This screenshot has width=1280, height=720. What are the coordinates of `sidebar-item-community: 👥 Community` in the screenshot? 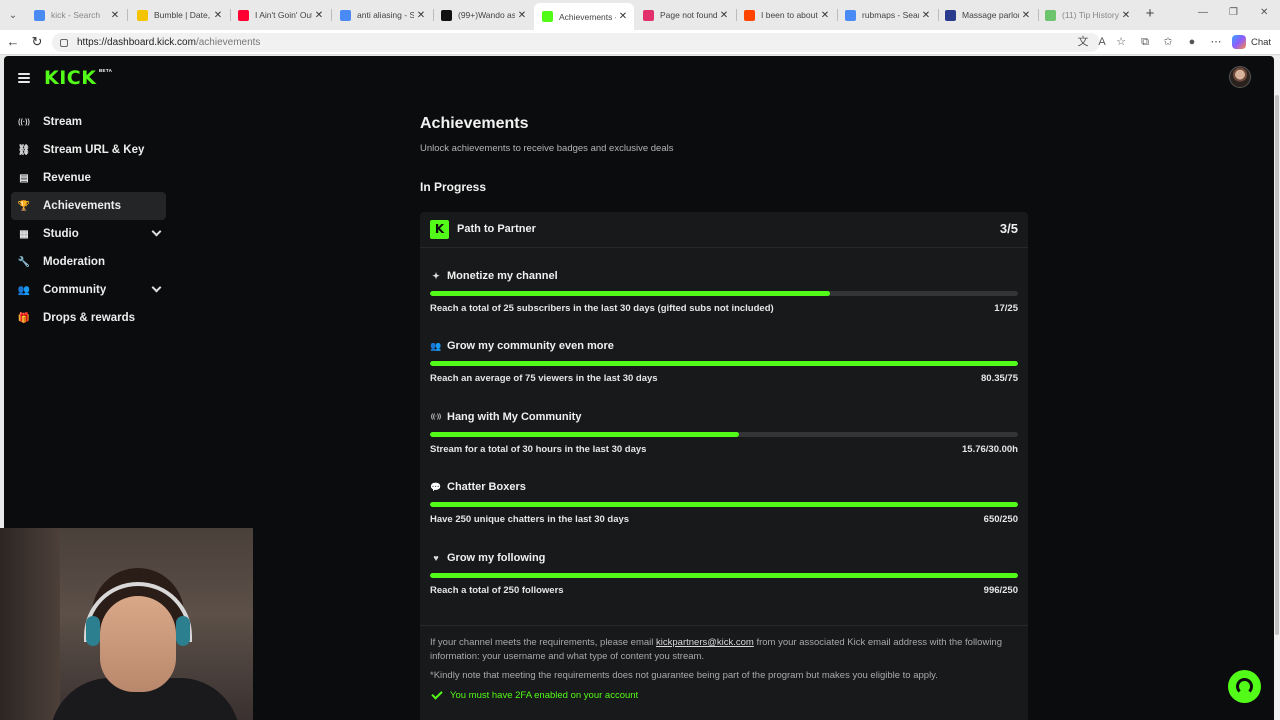 It's located at (88, 290).